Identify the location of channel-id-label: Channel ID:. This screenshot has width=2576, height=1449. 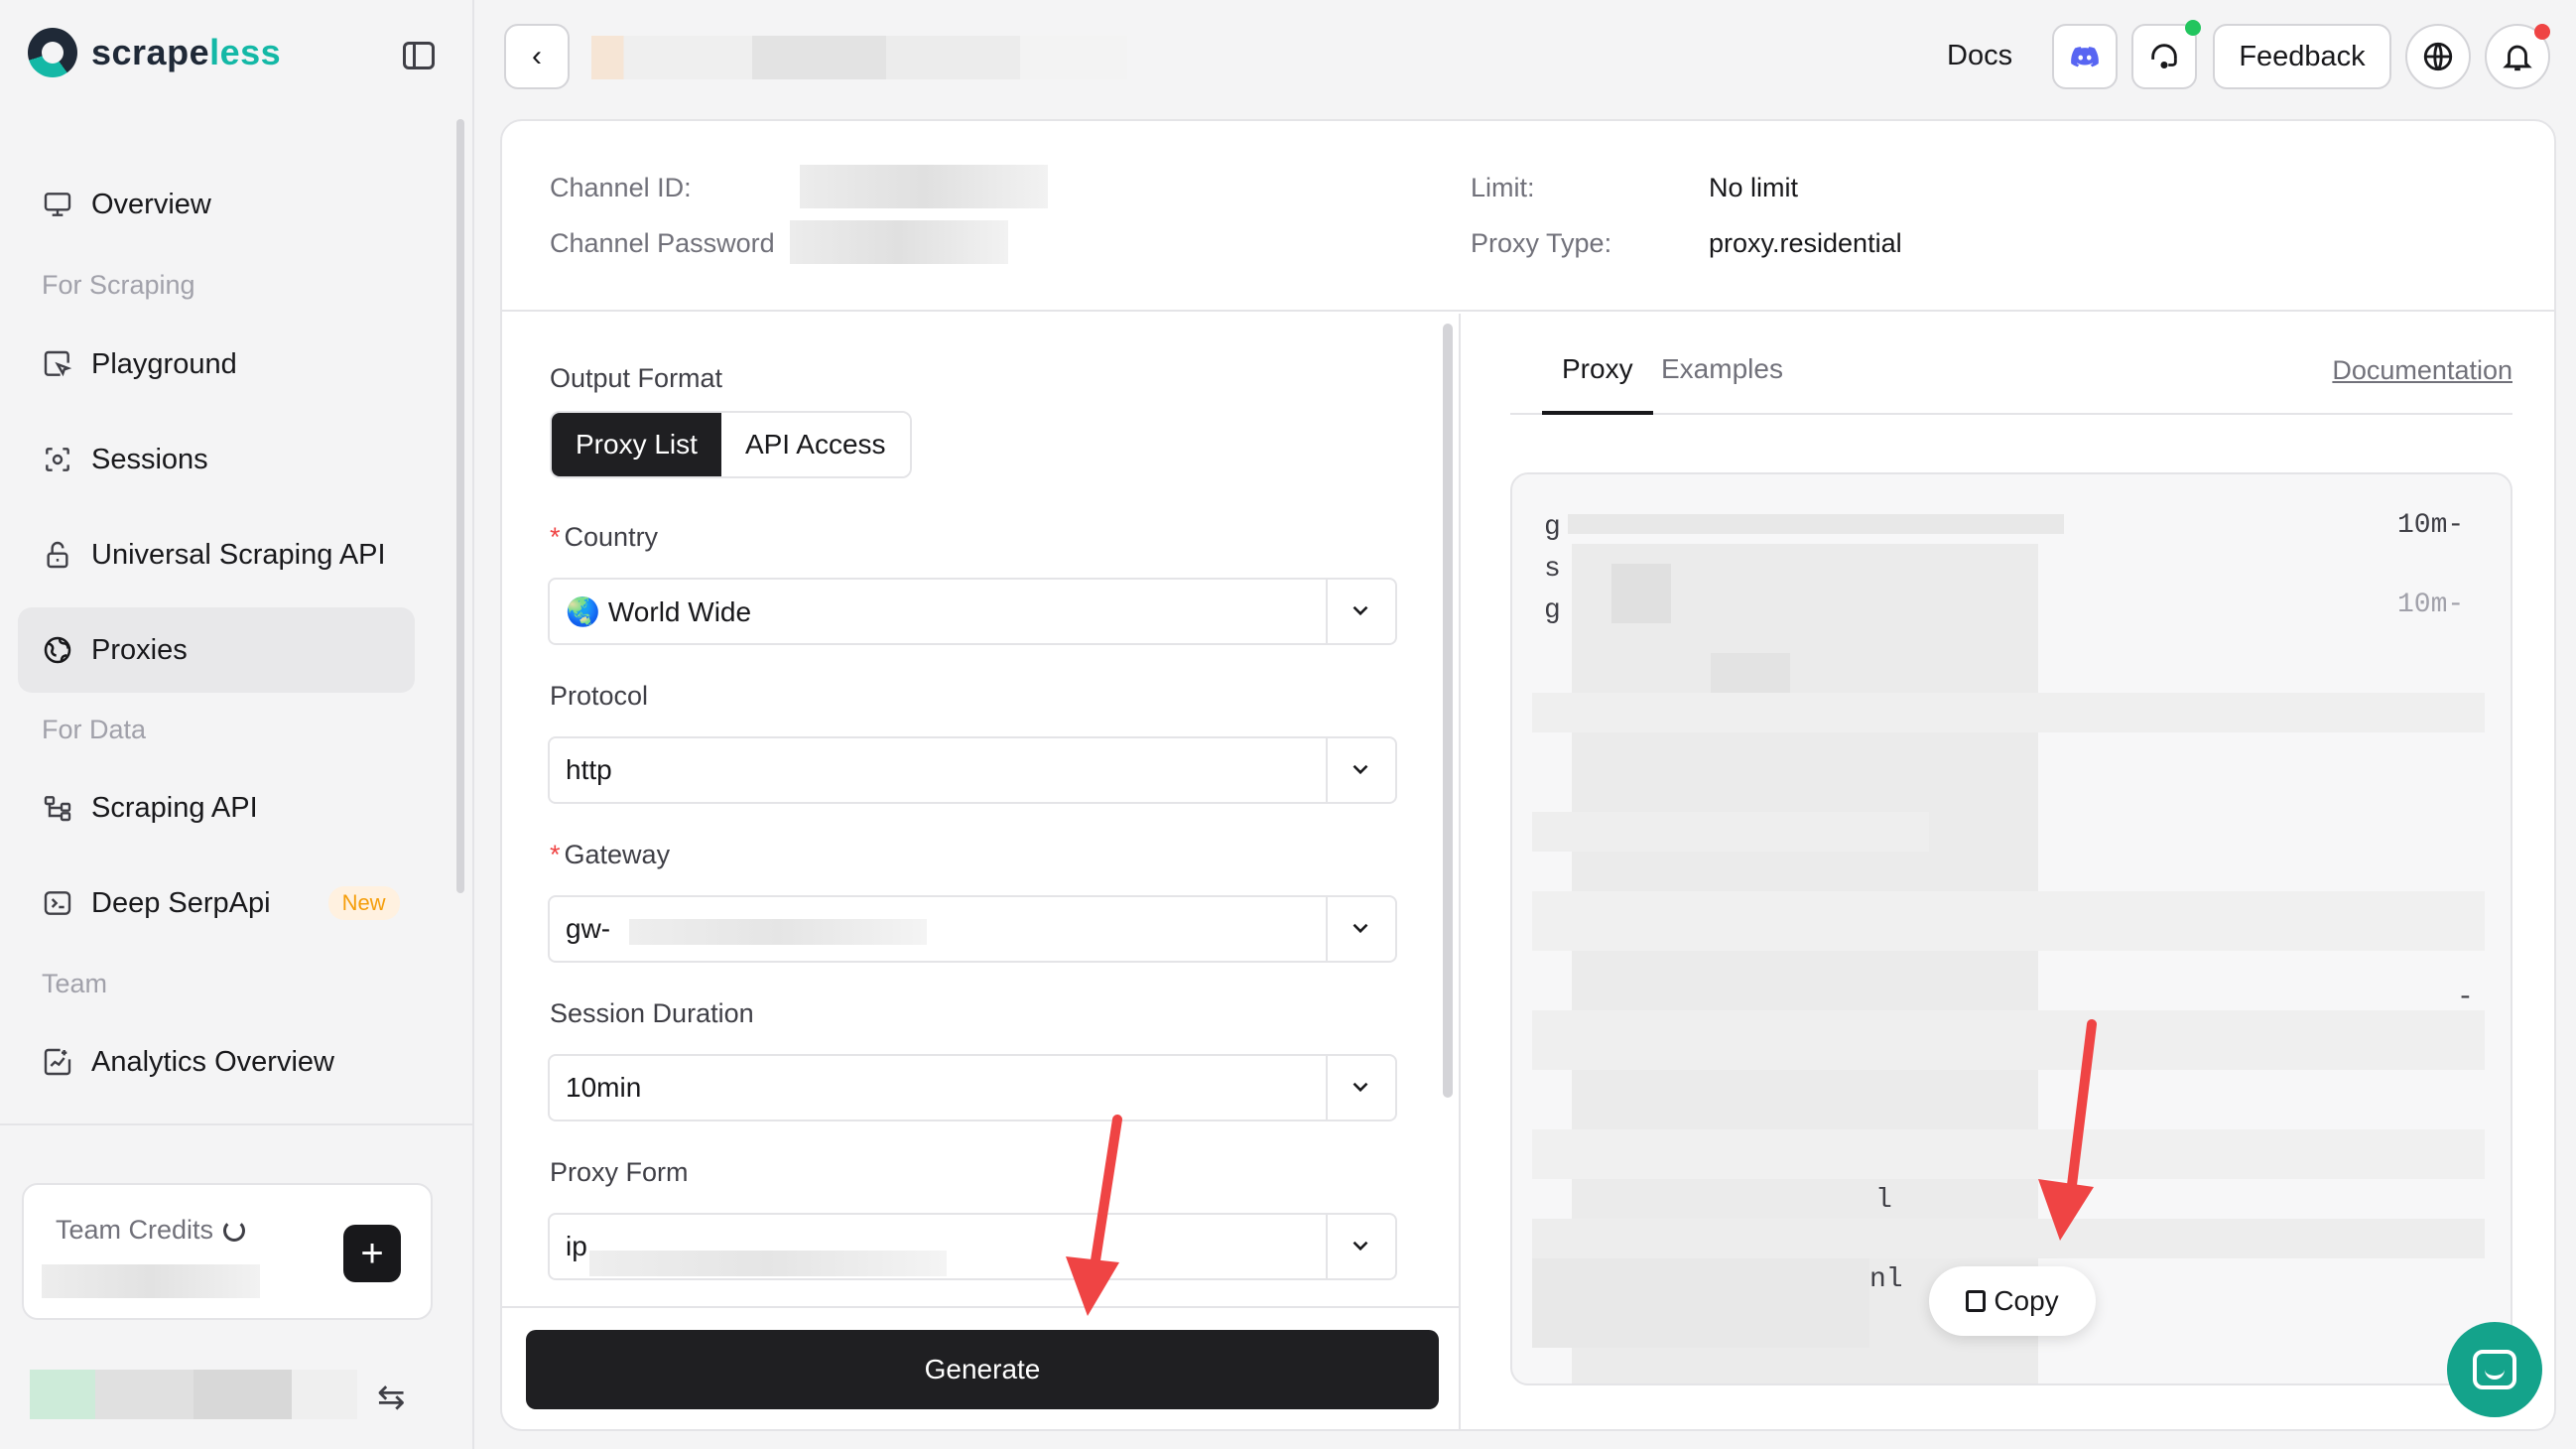
(621, 187).